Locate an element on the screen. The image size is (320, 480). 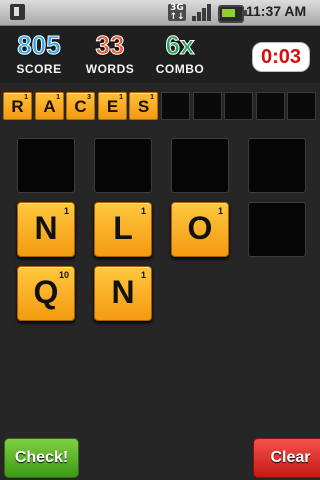
letter-tile: O1 is located at coordinates (200, 229).